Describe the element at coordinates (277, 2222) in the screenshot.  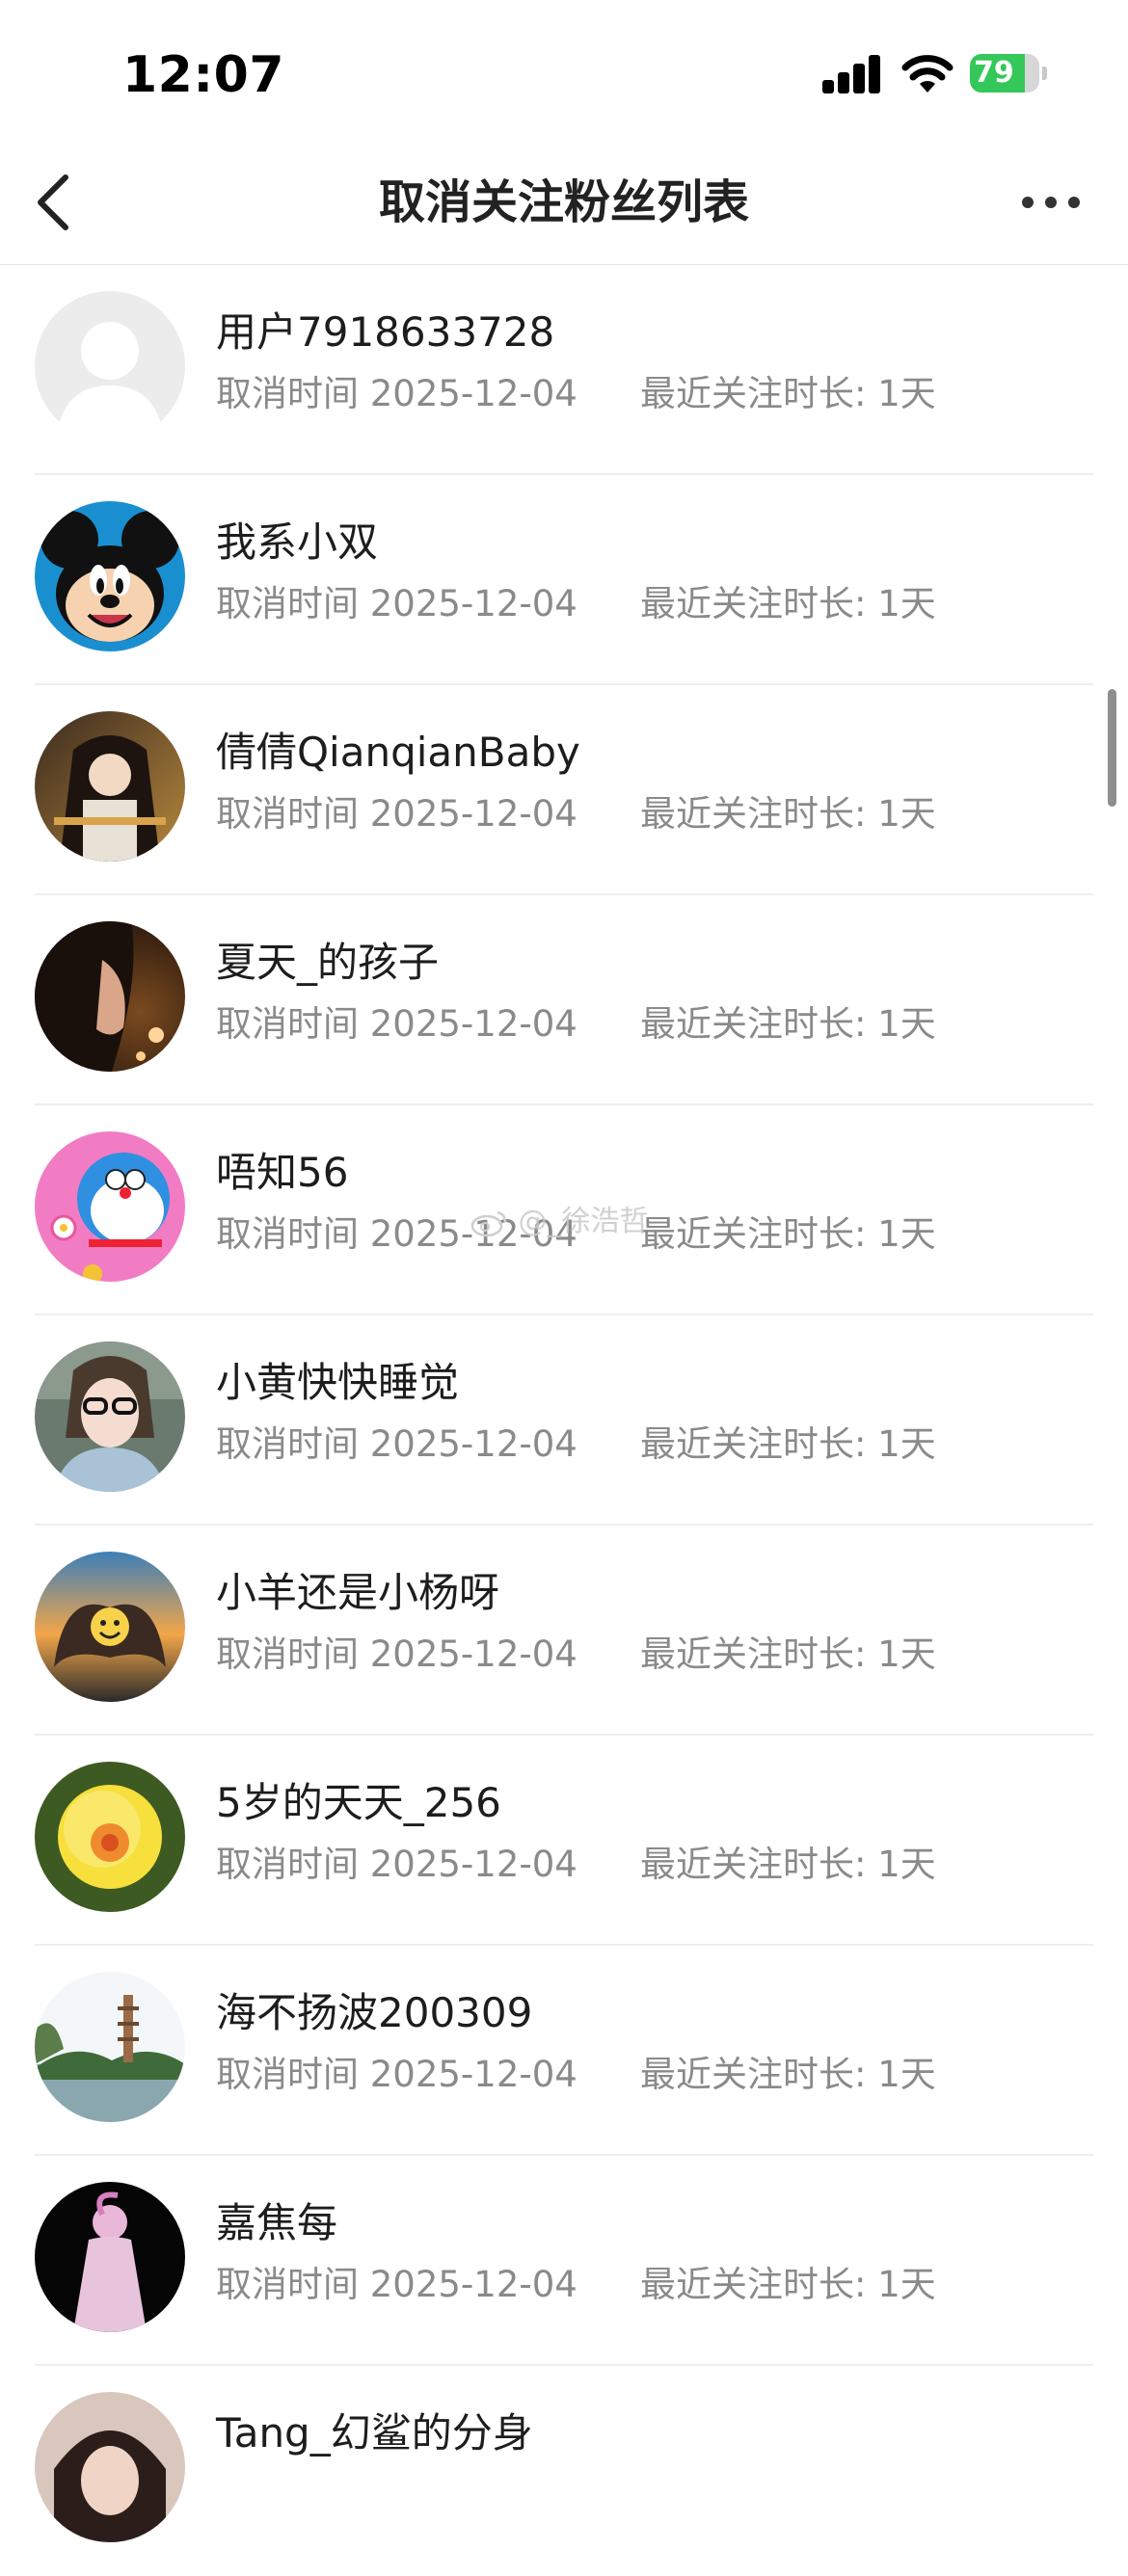
I see `fan-name: 嘉焦每` at that location.